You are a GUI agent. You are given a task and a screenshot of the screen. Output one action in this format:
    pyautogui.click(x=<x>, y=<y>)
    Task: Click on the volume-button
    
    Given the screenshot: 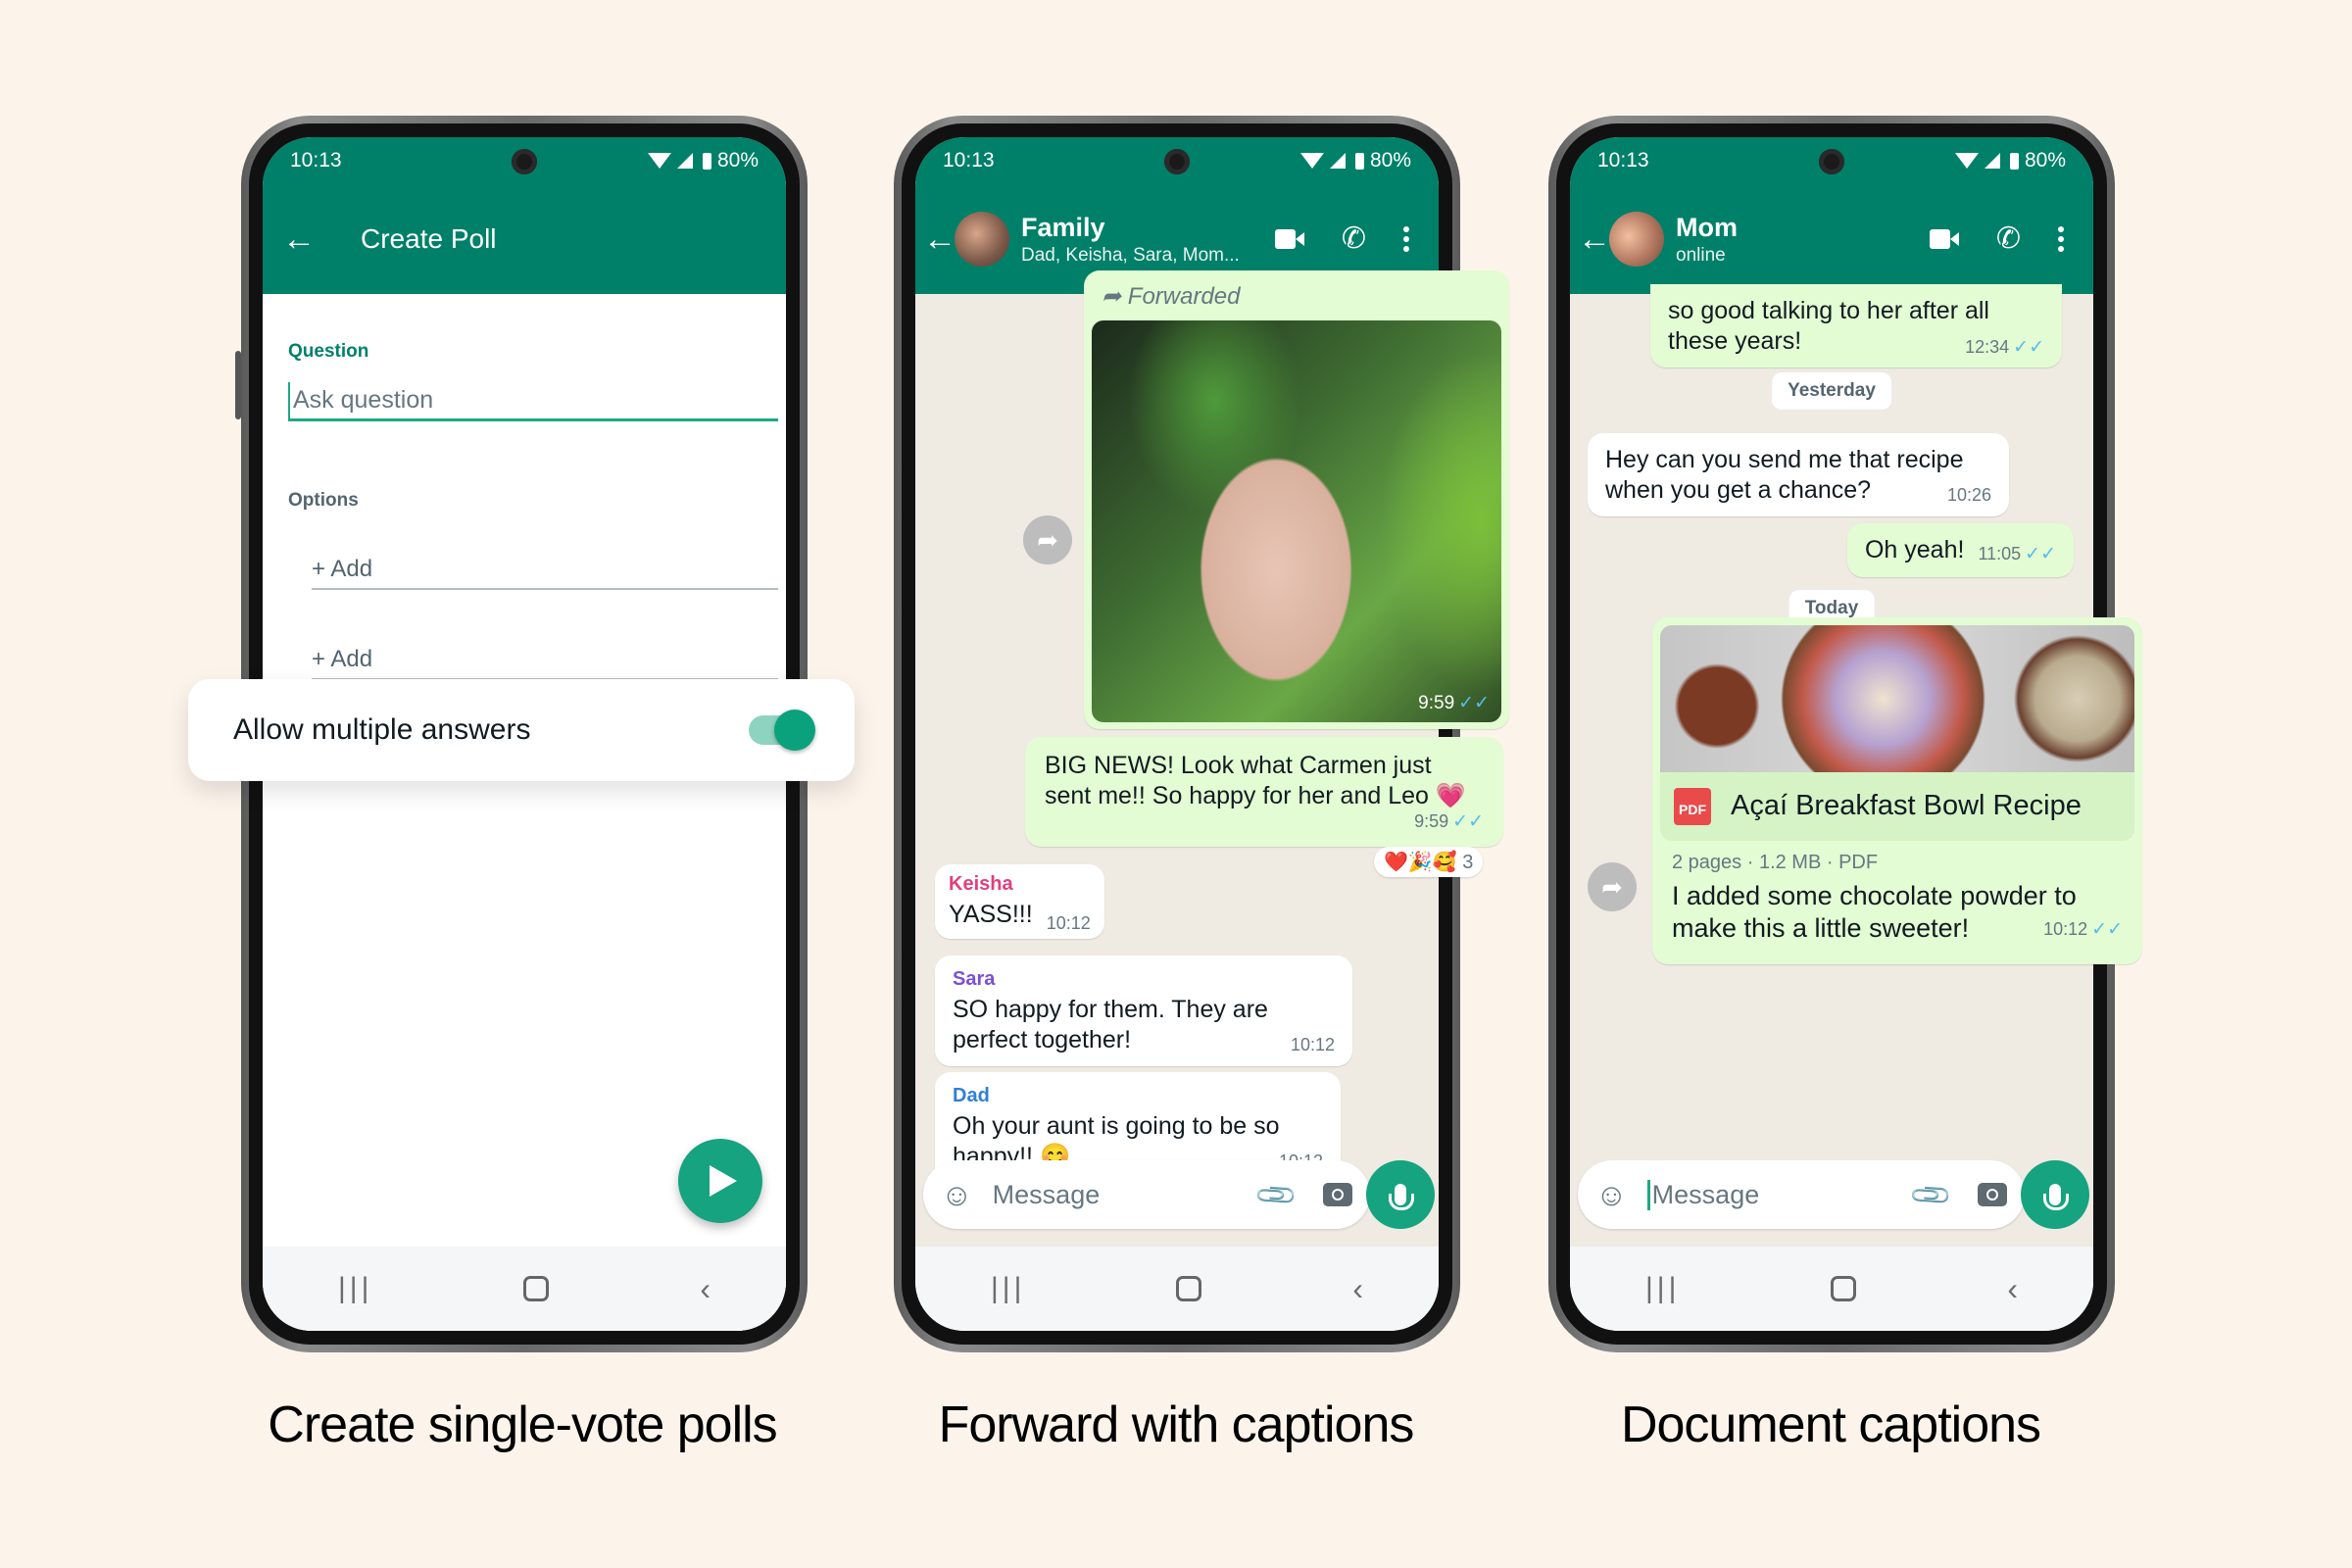 What is the action you would take?
    pyautogui.click(x=238, y=385)
    